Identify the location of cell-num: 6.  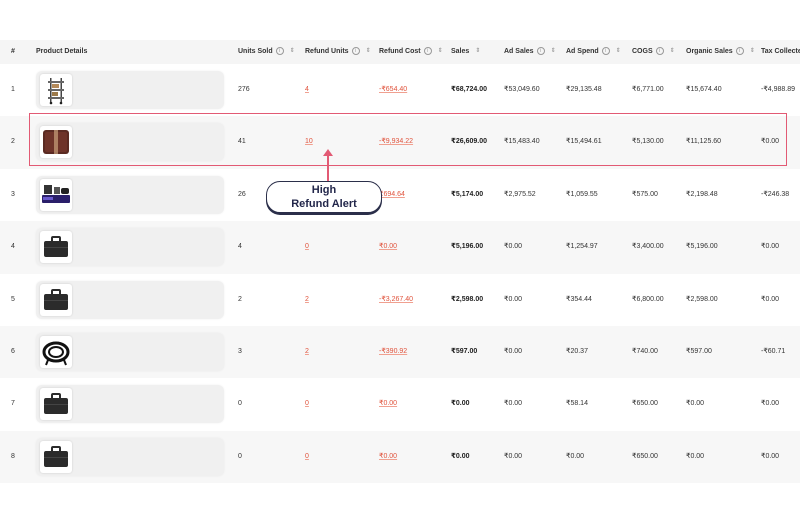
(13, 351).